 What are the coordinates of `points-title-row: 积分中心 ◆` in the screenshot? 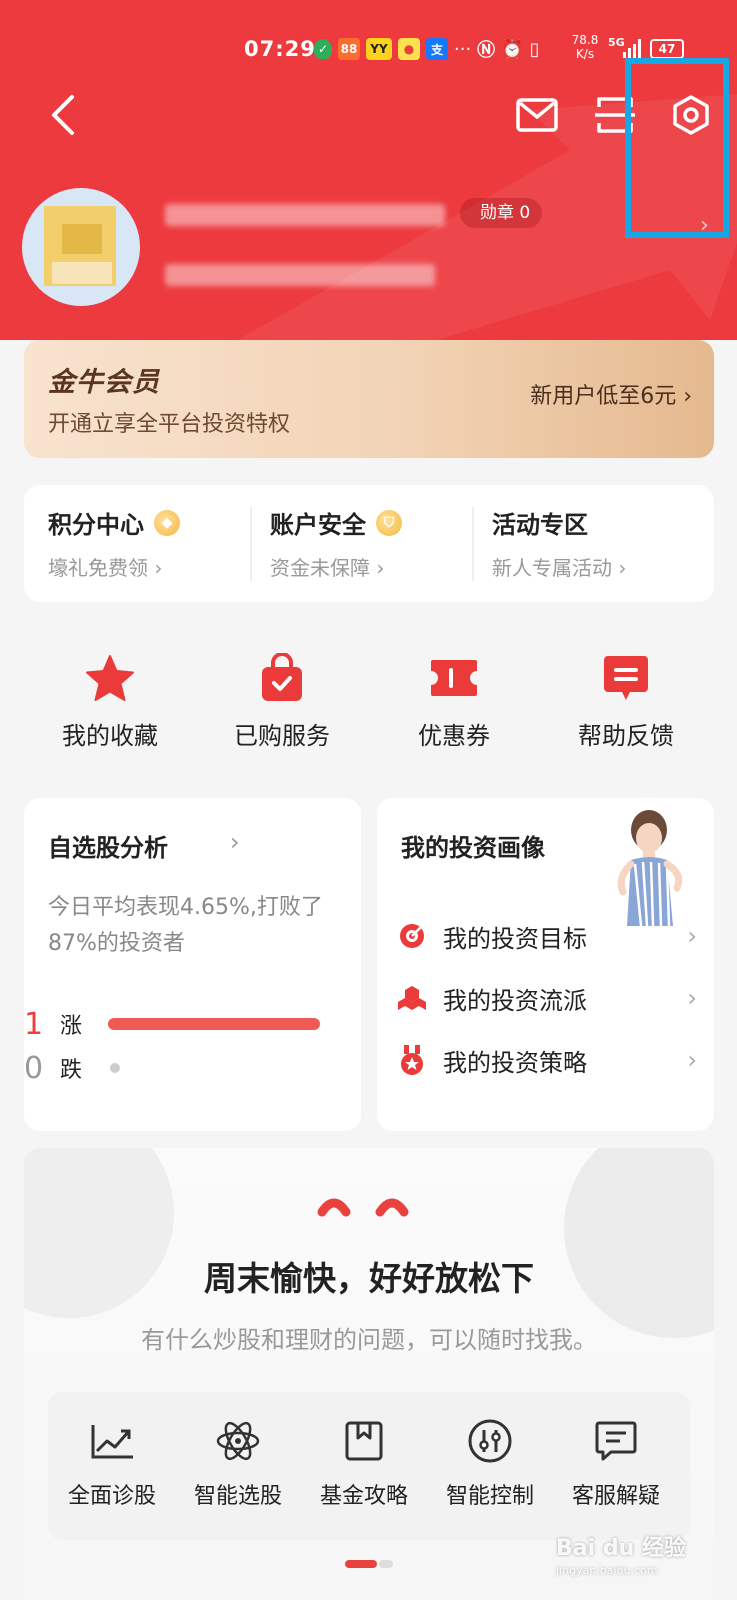 It's located at (158, 522).